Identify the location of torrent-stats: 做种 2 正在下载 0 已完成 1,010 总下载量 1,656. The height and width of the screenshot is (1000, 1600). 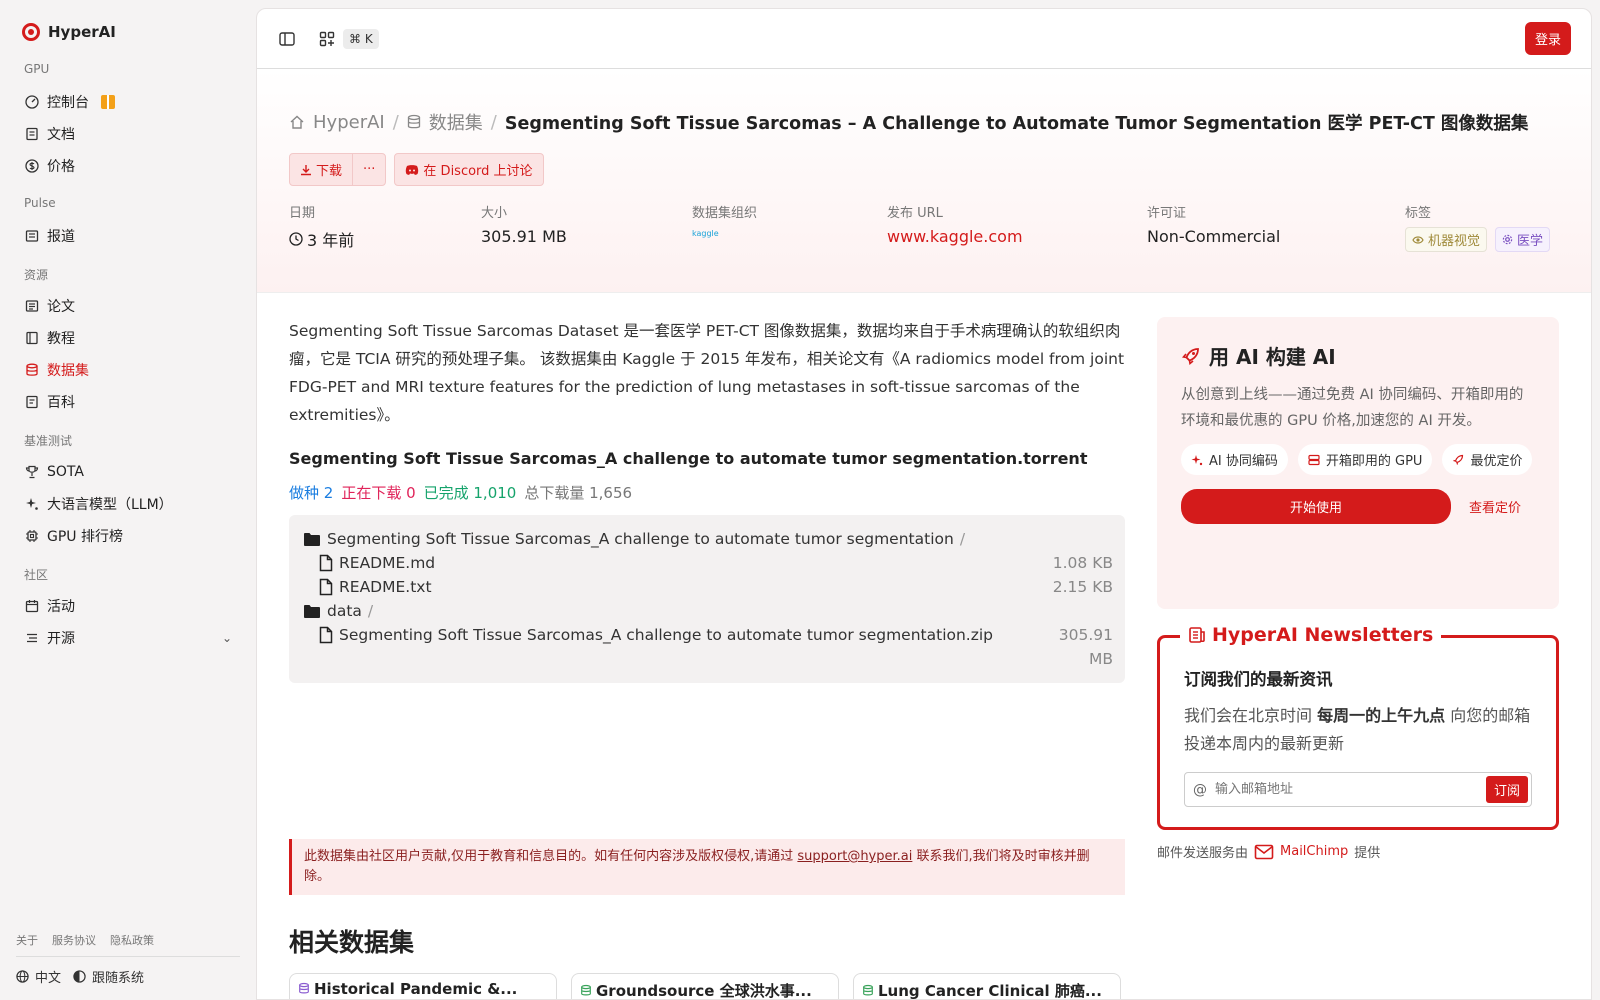
(707, 492).